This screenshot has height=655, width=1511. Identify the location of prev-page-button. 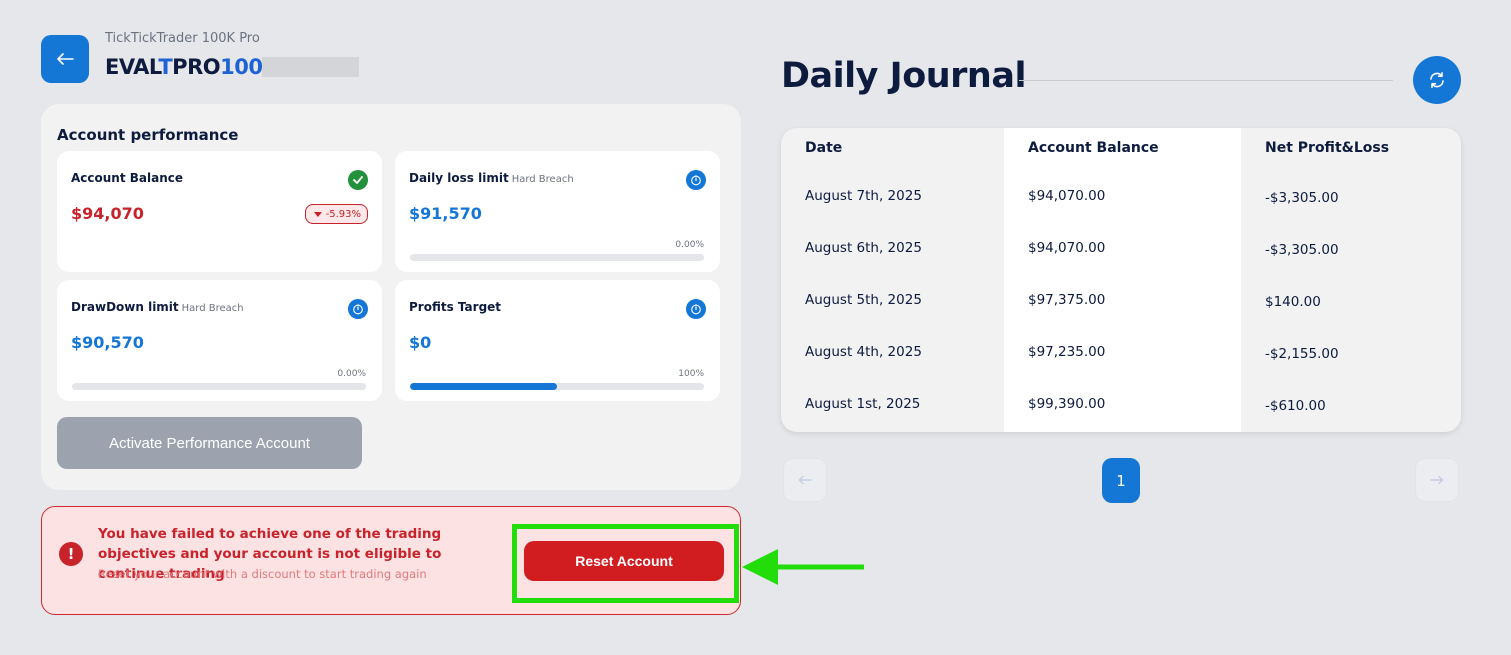
(805, 480).